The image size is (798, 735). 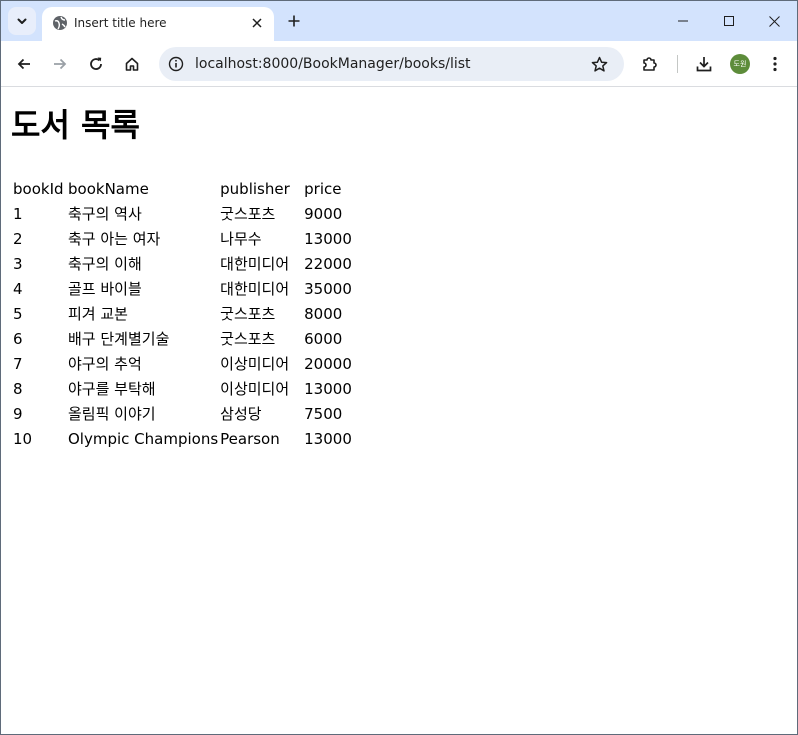 What do you see at coordinates (112, 414) in the screenshot?
I see `cell-bookname: 올림픽 이야기` at bounding box center [112, 414].